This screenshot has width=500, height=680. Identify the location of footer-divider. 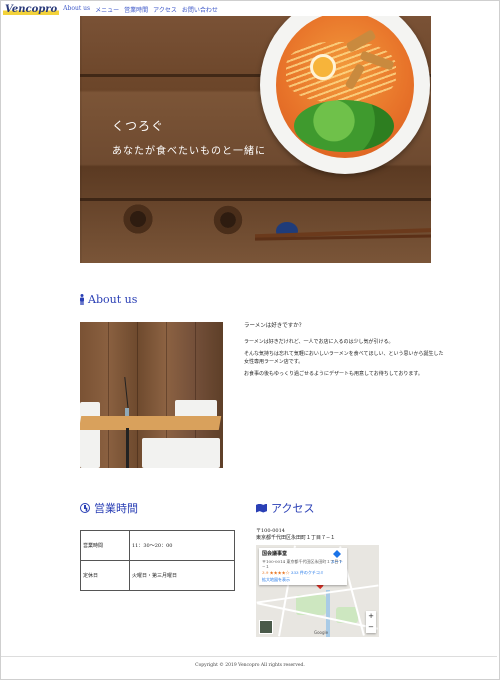
(249, 656).